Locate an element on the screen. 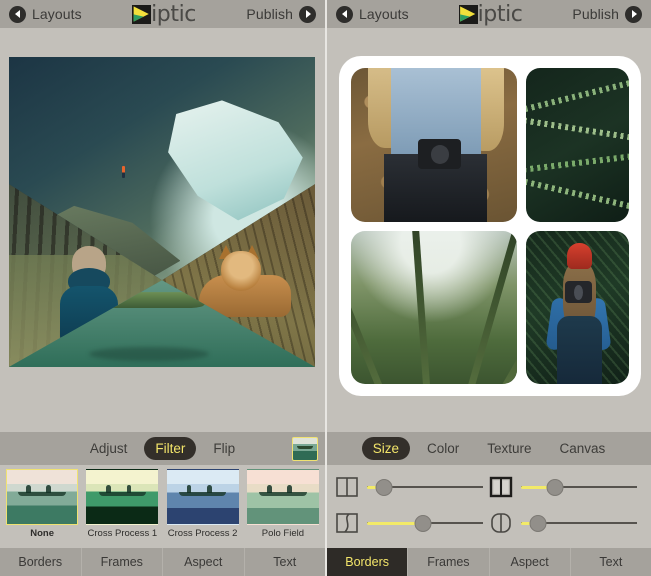 The width and height of the screenshot is (651, 576). border-size-sliders is located at coordinates (489, 505).